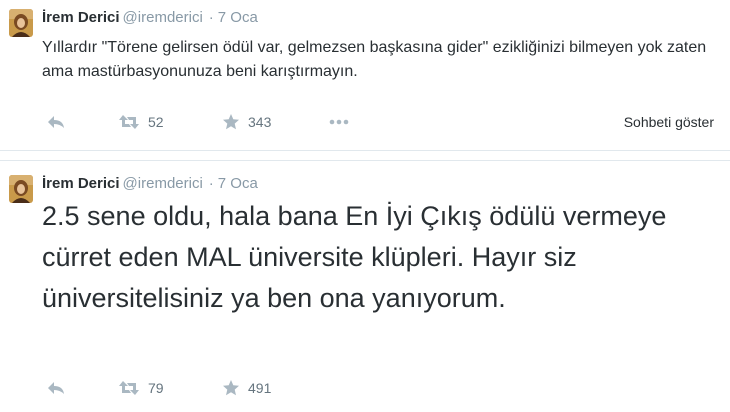 The image size is (730, 412). What do you see at coordinates (246, 388) in the screenshot?
I see `favorite-button: 491` at bounding box center [246, 388].